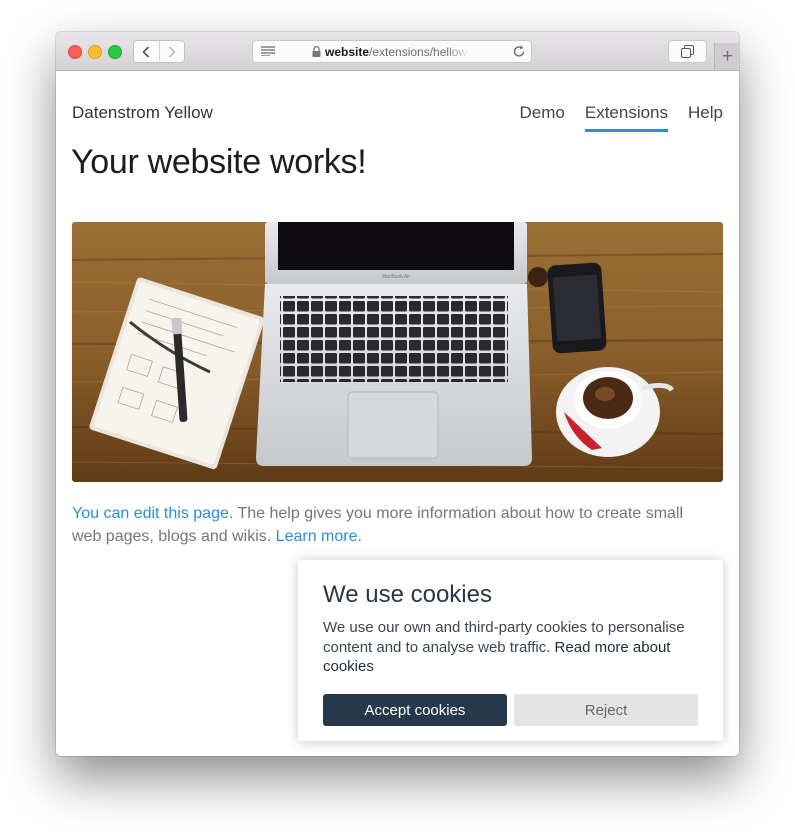 Image resolution: width=795 pixels, height=836 pixels. I want to click on cookie-banner-title: We use cookies, so click(407, 594).